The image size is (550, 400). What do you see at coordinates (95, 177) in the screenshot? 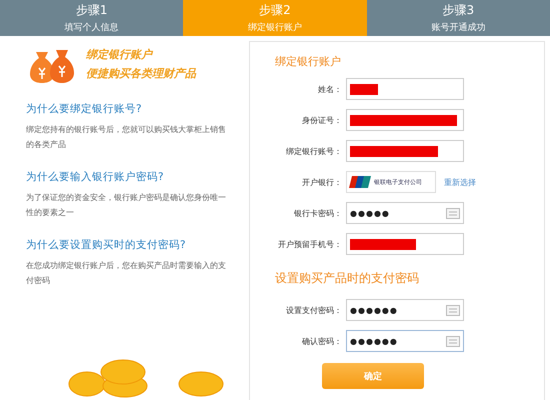
I see `faq-question: 为什么要输入银行账户密码?` at bounding box center [95, 177].